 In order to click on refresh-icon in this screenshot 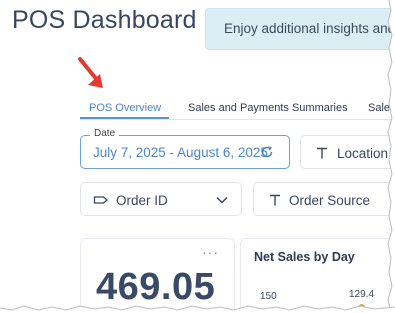, I will do `click(267, 152)`.